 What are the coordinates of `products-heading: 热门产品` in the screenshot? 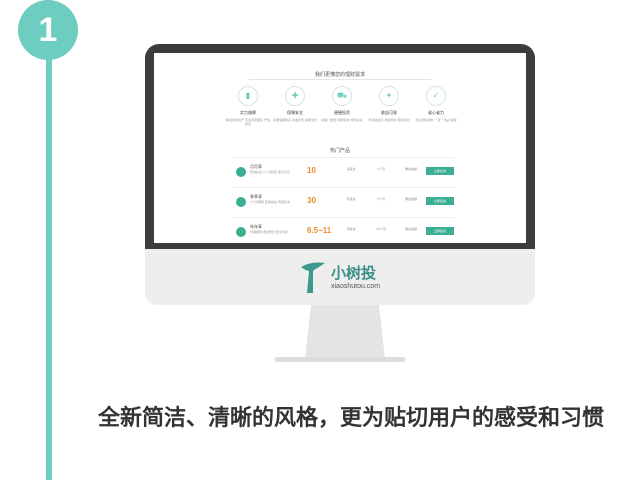 It's located at (339, 151).